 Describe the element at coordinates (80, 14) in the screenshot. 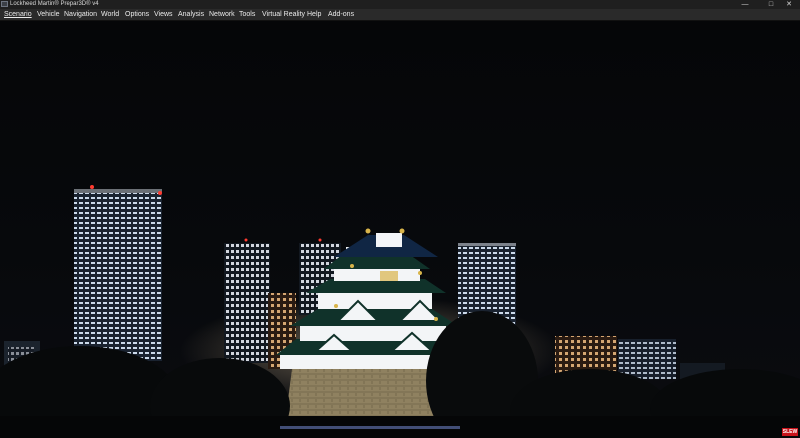

I see `menu-navigation: Navigation` at that location.